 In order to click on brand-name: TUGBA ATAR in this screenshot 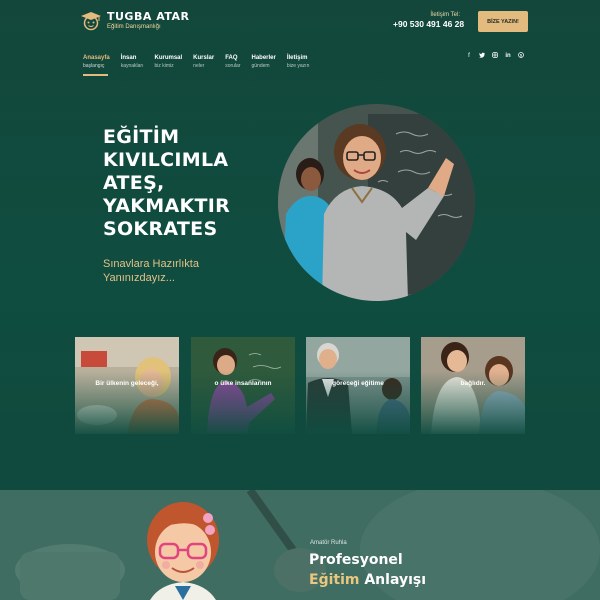, I will do `click(148, 16)`.